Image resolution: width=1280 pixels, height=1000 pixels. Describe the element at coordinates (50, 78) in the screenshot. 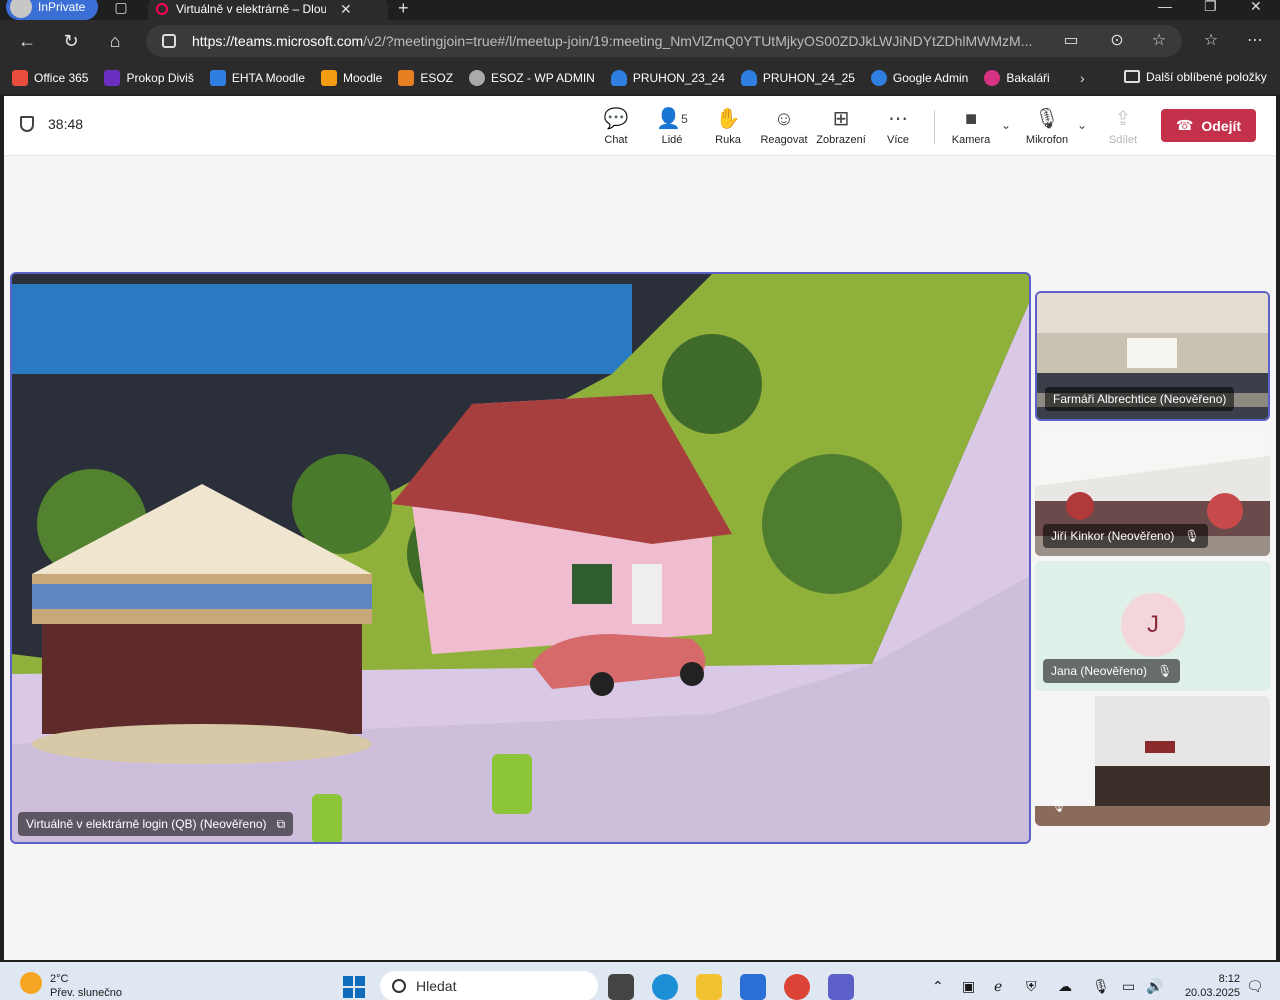

I see `bookmark-office-365: Office 365` at that location.